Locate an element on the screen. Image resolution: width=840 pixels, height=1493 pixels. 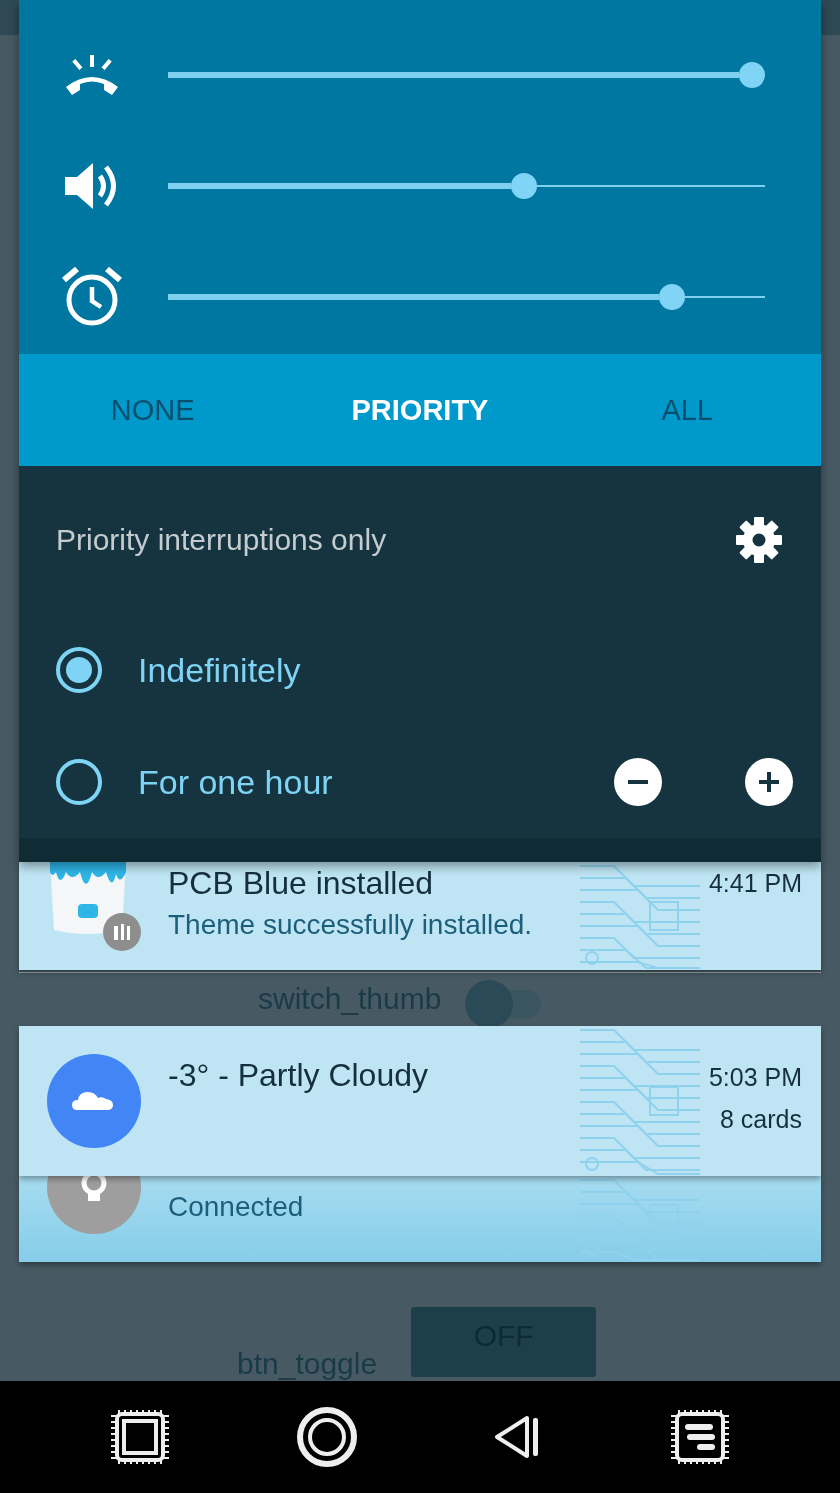
lightbulb-icon is located at coordinates (93, 1205).